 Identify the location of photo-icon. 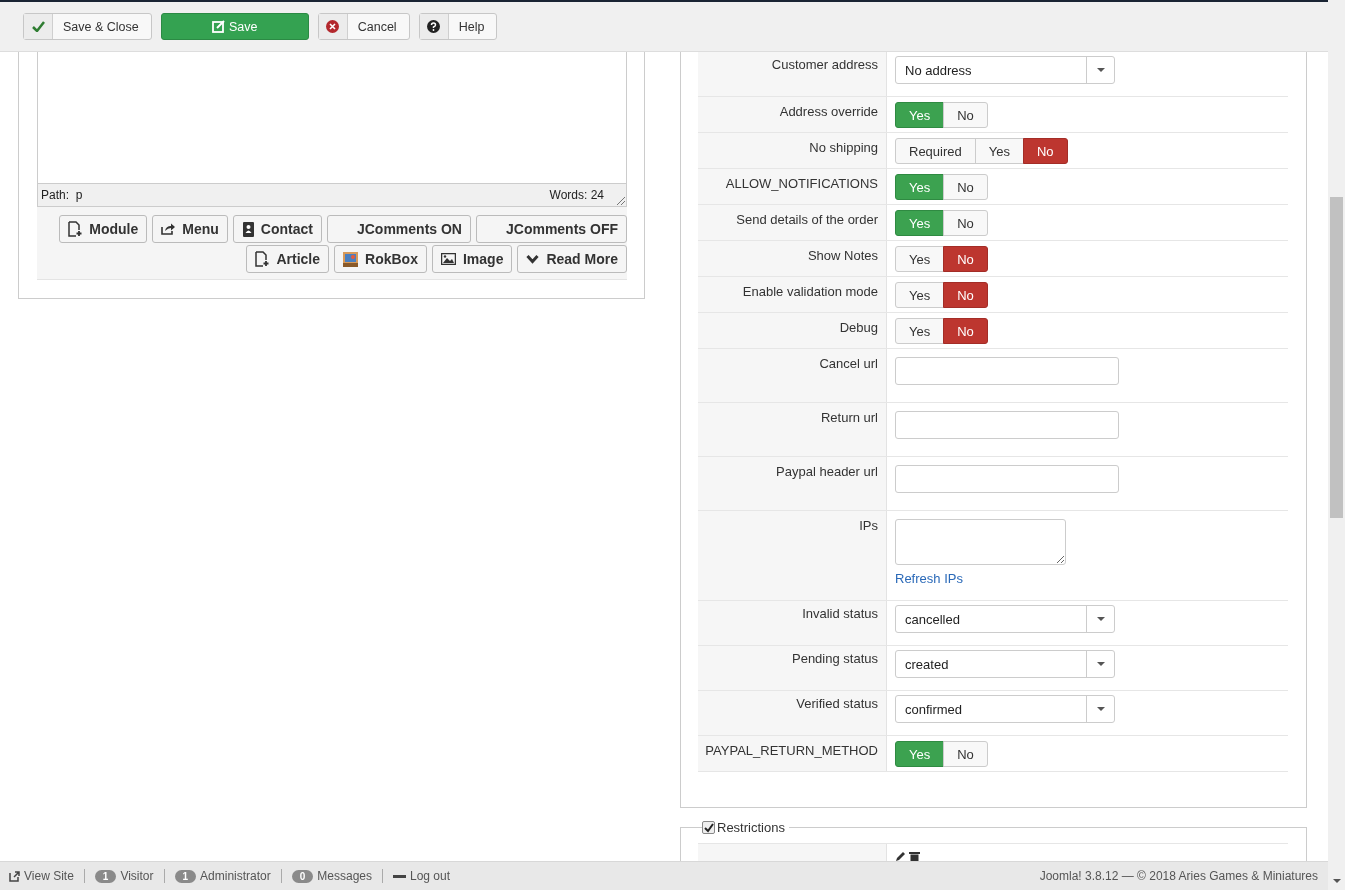
(351, 259).